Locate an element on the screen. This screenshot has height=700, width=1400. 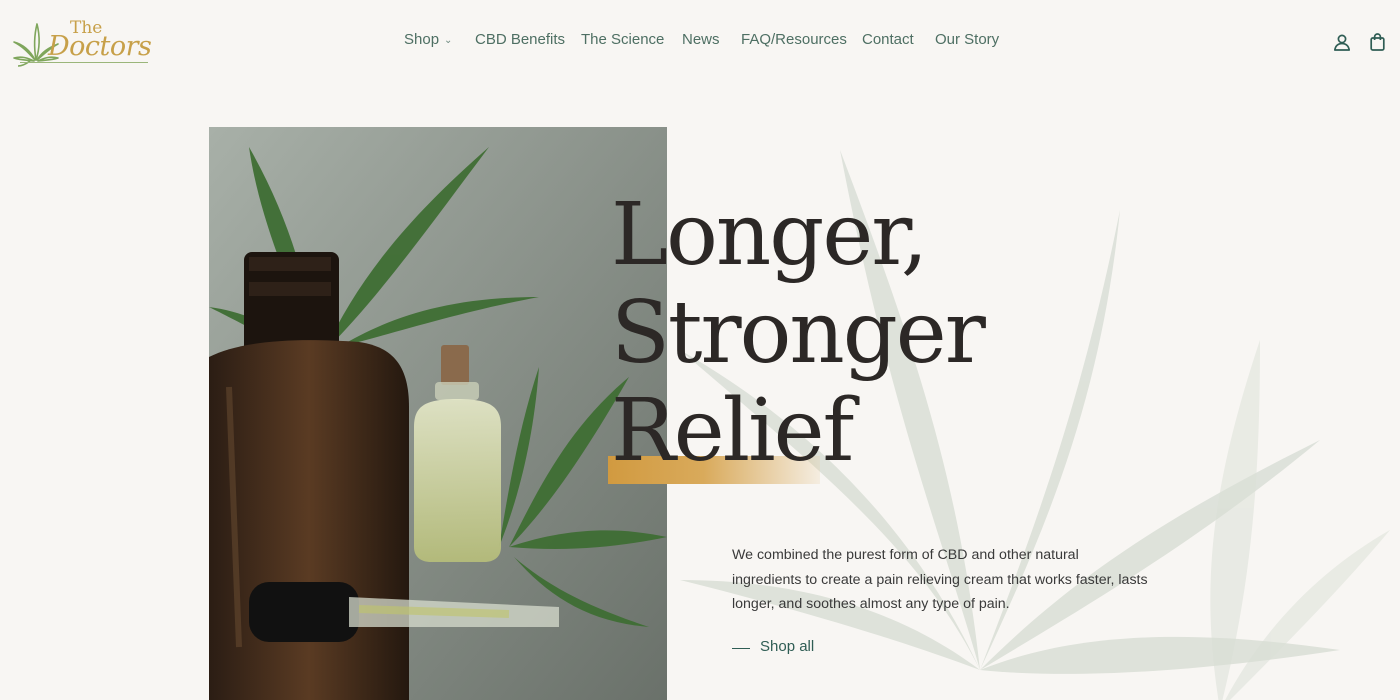
hero-title: Longer, Stronger Relief is located at coordinates (798, 333).